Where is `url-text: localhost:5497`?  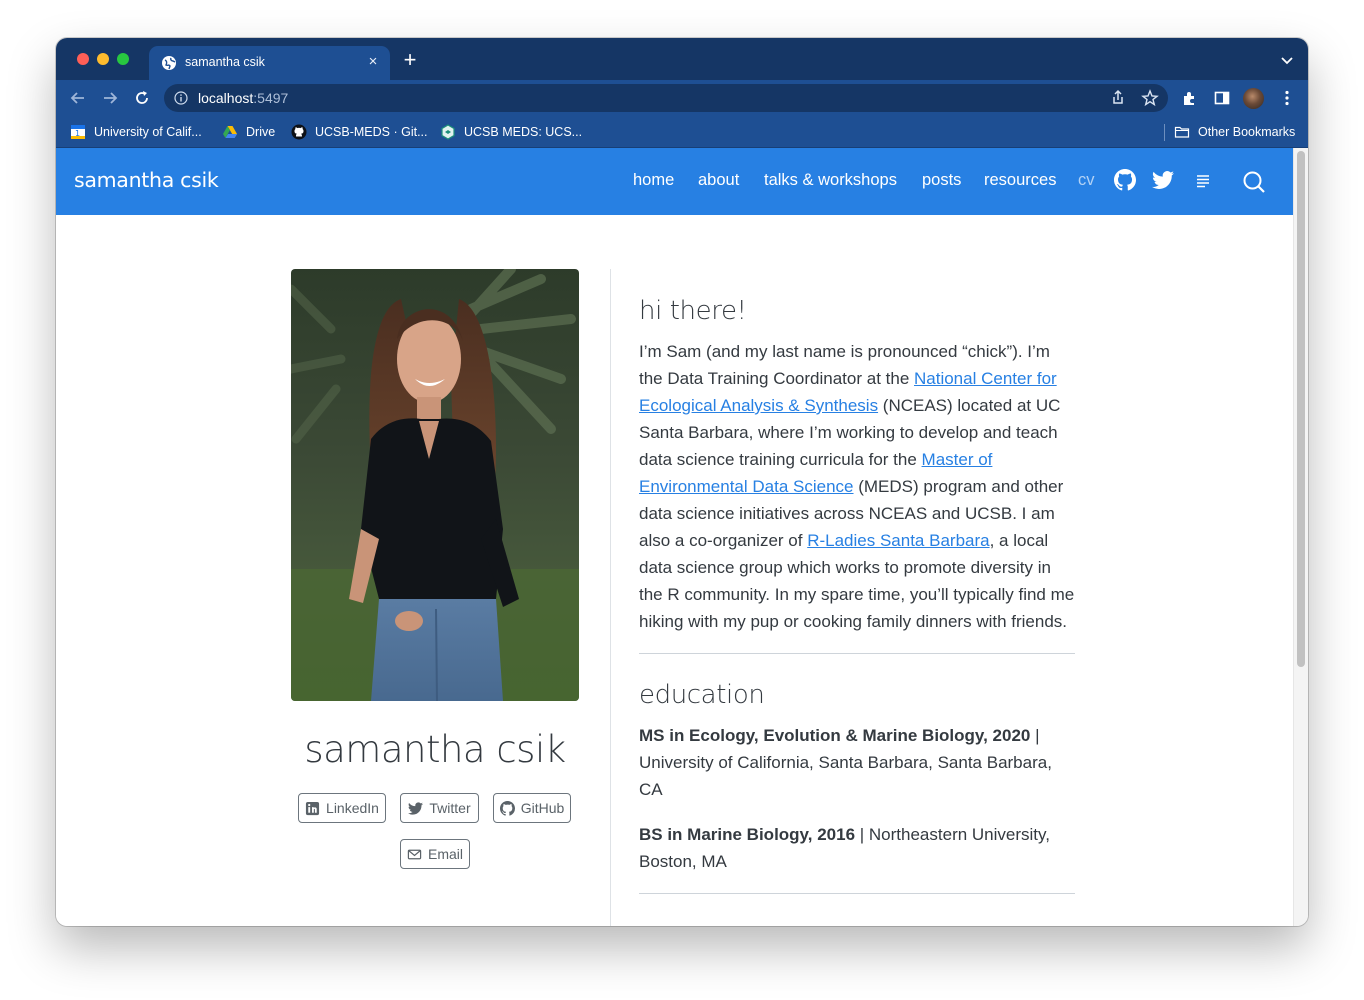 url-text: localhost:5497 is located at coordinates (243, 98).